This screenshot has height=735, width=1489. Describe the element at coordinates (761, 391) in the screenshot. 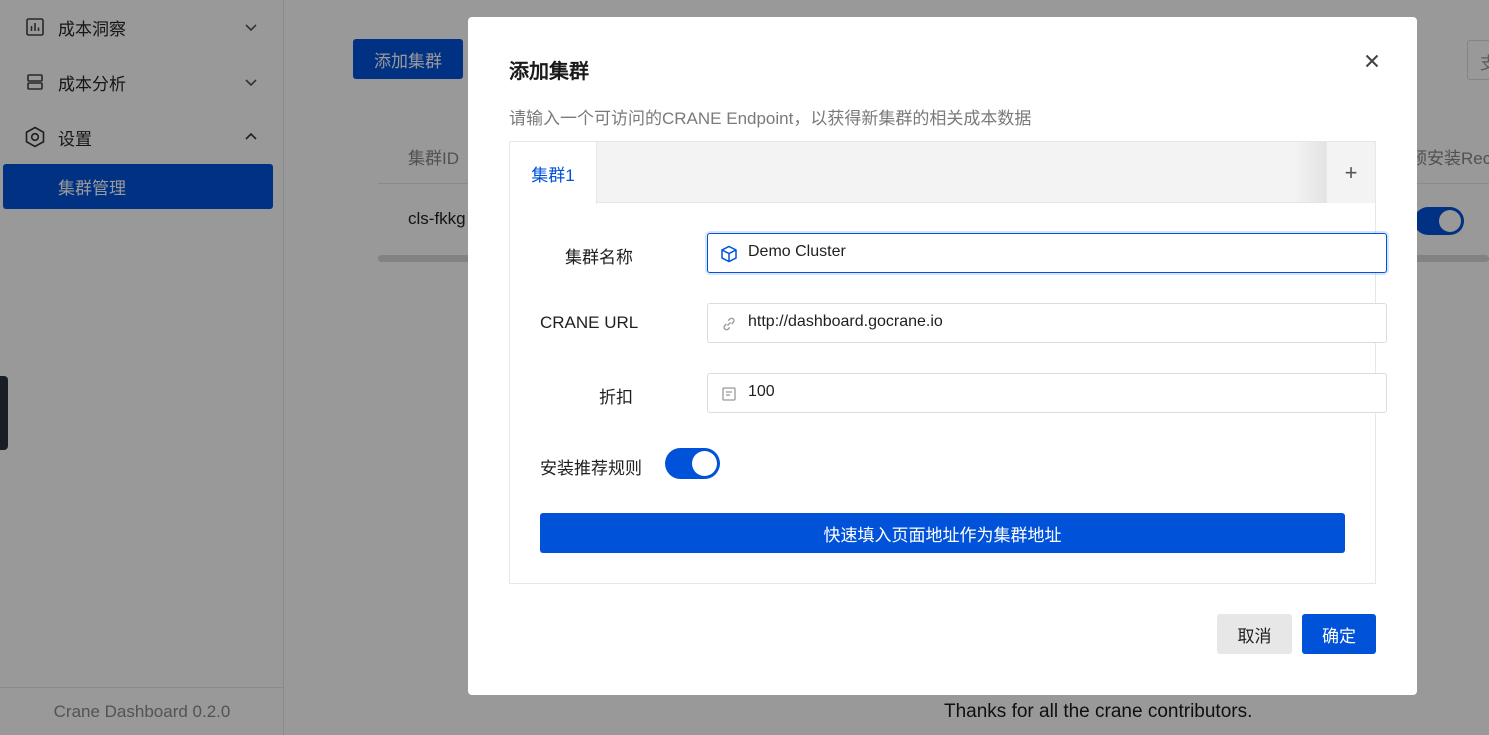

I see `discount-value: 100` at that location.